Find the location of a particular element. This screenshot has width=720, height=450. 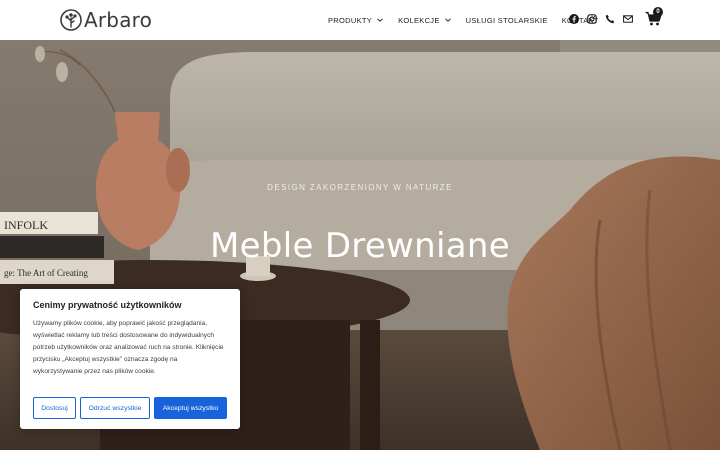

hero-title: Meble Drewniane is located at coordinates (360, 246).